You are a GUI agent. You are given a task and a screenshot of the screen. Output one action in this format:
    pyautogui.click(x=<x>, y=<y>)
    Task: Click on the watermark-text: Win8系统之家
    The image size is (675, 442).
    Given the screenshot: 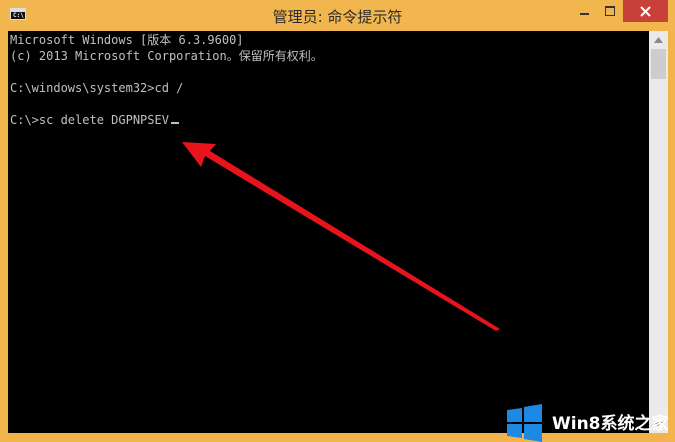 What is the action you would take?
    pyautogui.click(x=610, y=424)
    